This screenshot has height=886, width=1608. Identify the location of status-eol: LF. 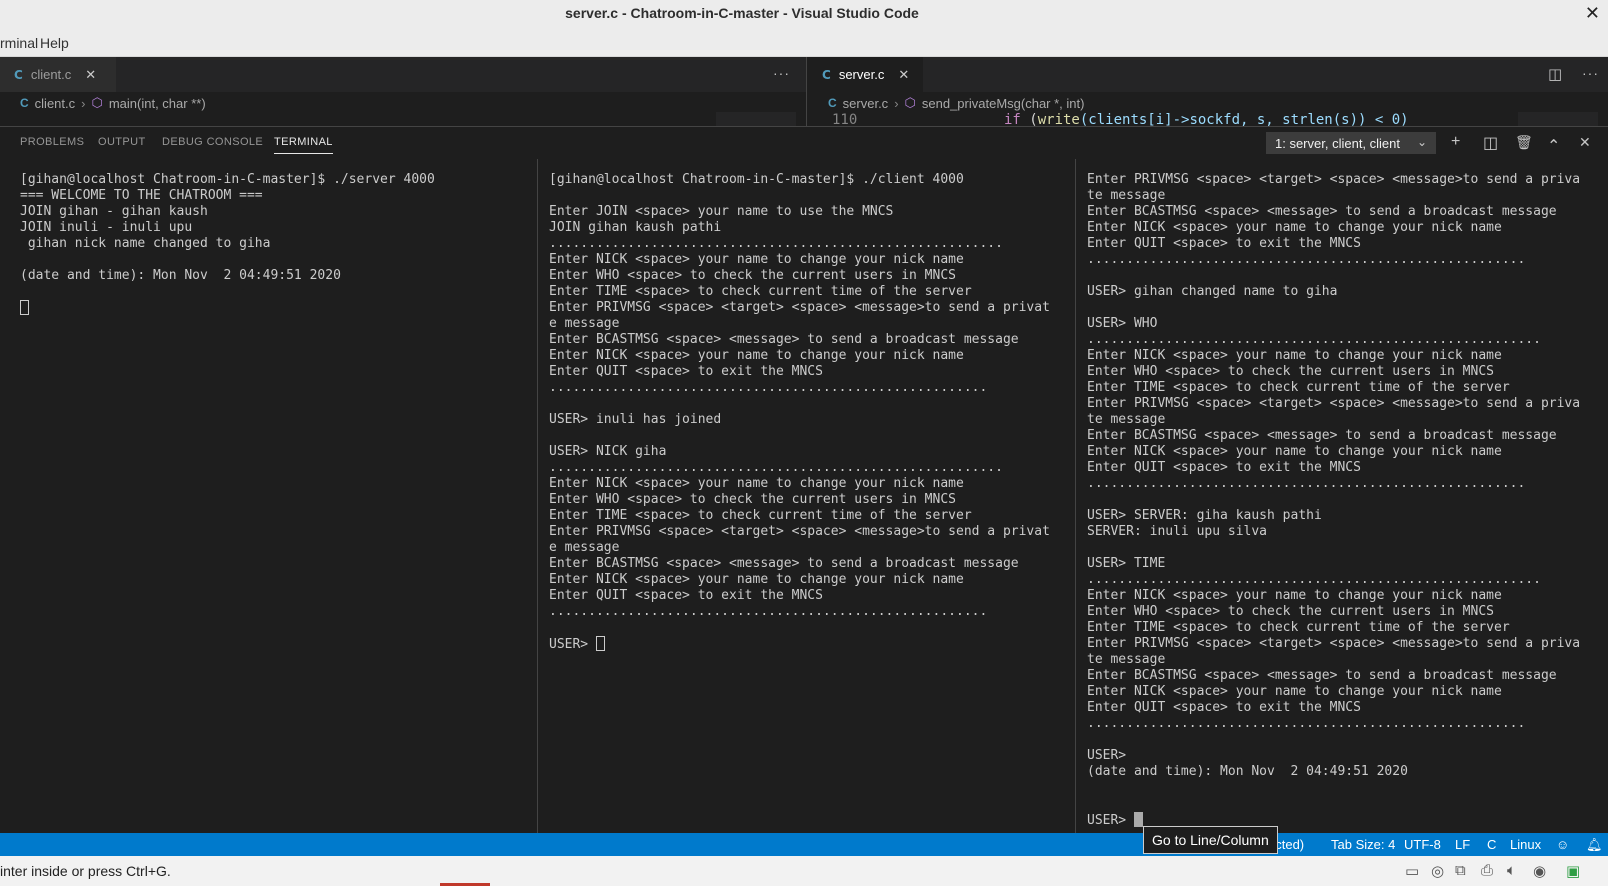
(1462, 844).